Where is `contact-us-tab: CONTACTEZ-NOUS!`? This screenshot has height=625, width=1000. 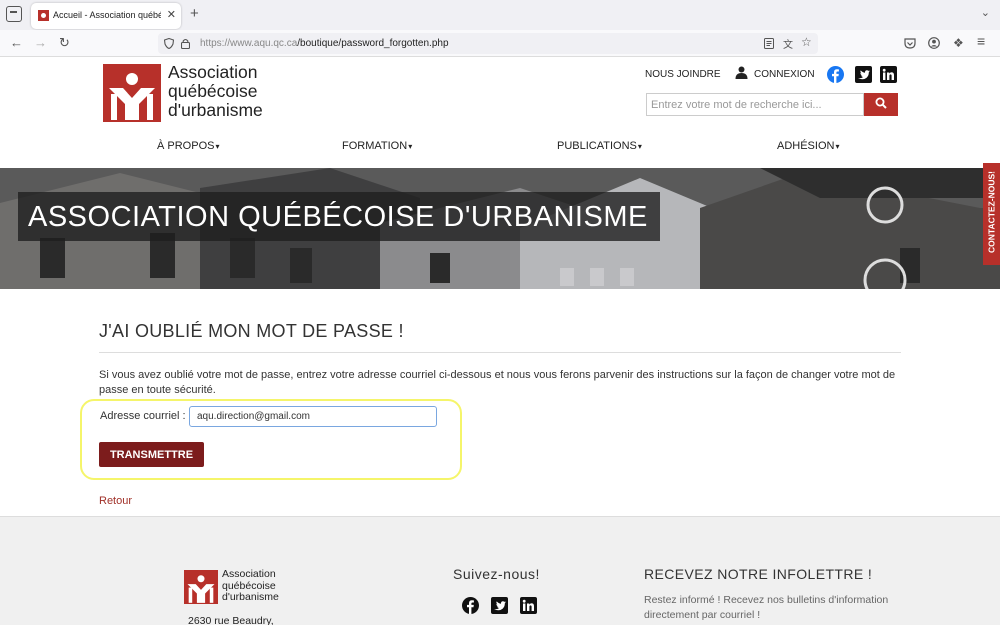 contact-us-tab: CONTACTEZ-NOUS! is located at coordinates (991, 214).